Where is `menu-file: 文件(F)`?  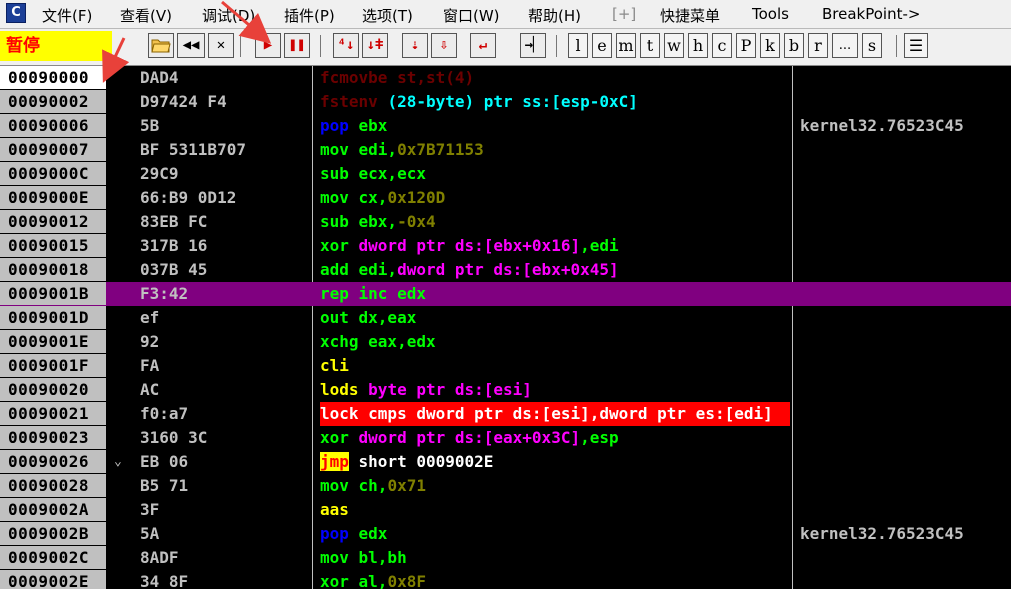
menu-file: 文件(F) is located at coordinates (67, 15).